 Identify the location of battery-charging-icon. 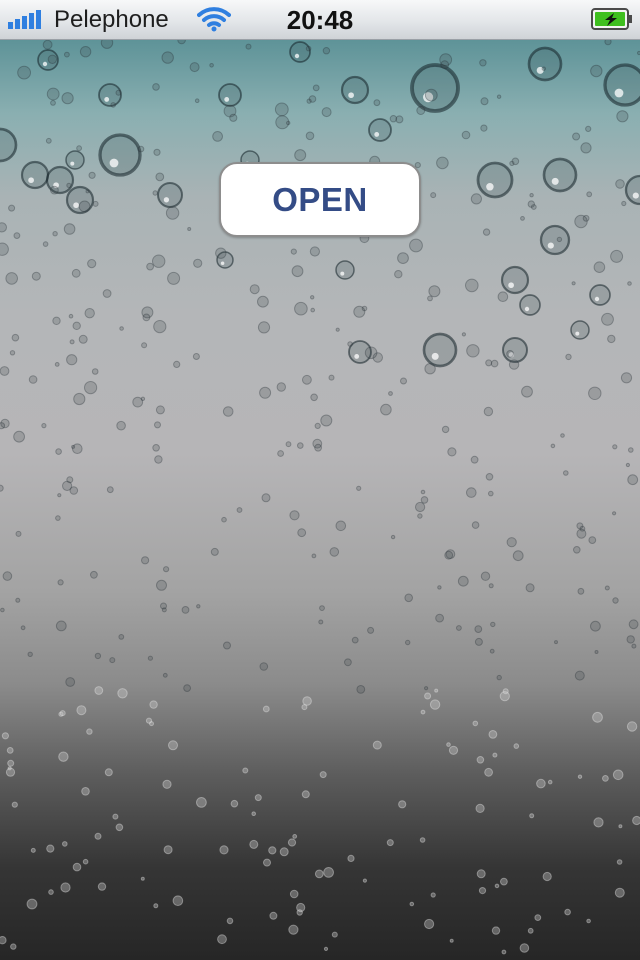
(611, 19).